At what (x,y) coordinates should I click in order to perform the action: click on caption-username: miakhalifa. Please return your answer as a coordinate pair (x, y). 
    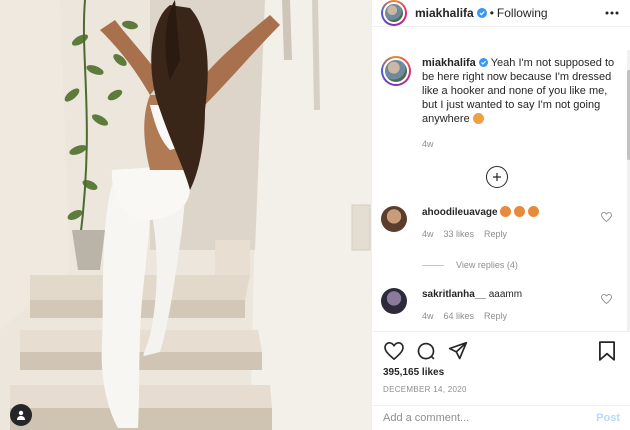
    Looking at the image, I should click on (449, 63).